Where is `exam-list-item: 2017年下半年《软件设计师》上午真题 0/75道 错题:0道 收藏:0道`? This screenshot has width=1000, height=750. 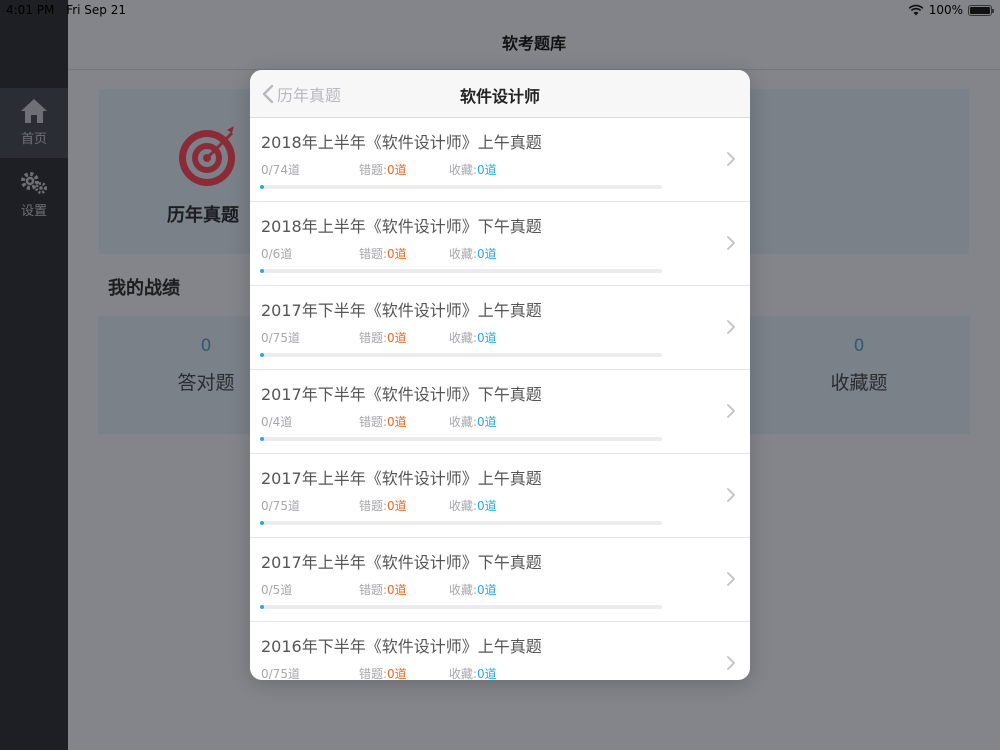 exam-list-item: 2017年下半年《软件设计师》上午真题 0/75道 错题:0道 收藏:0道 is located at coordinates (500, 328).